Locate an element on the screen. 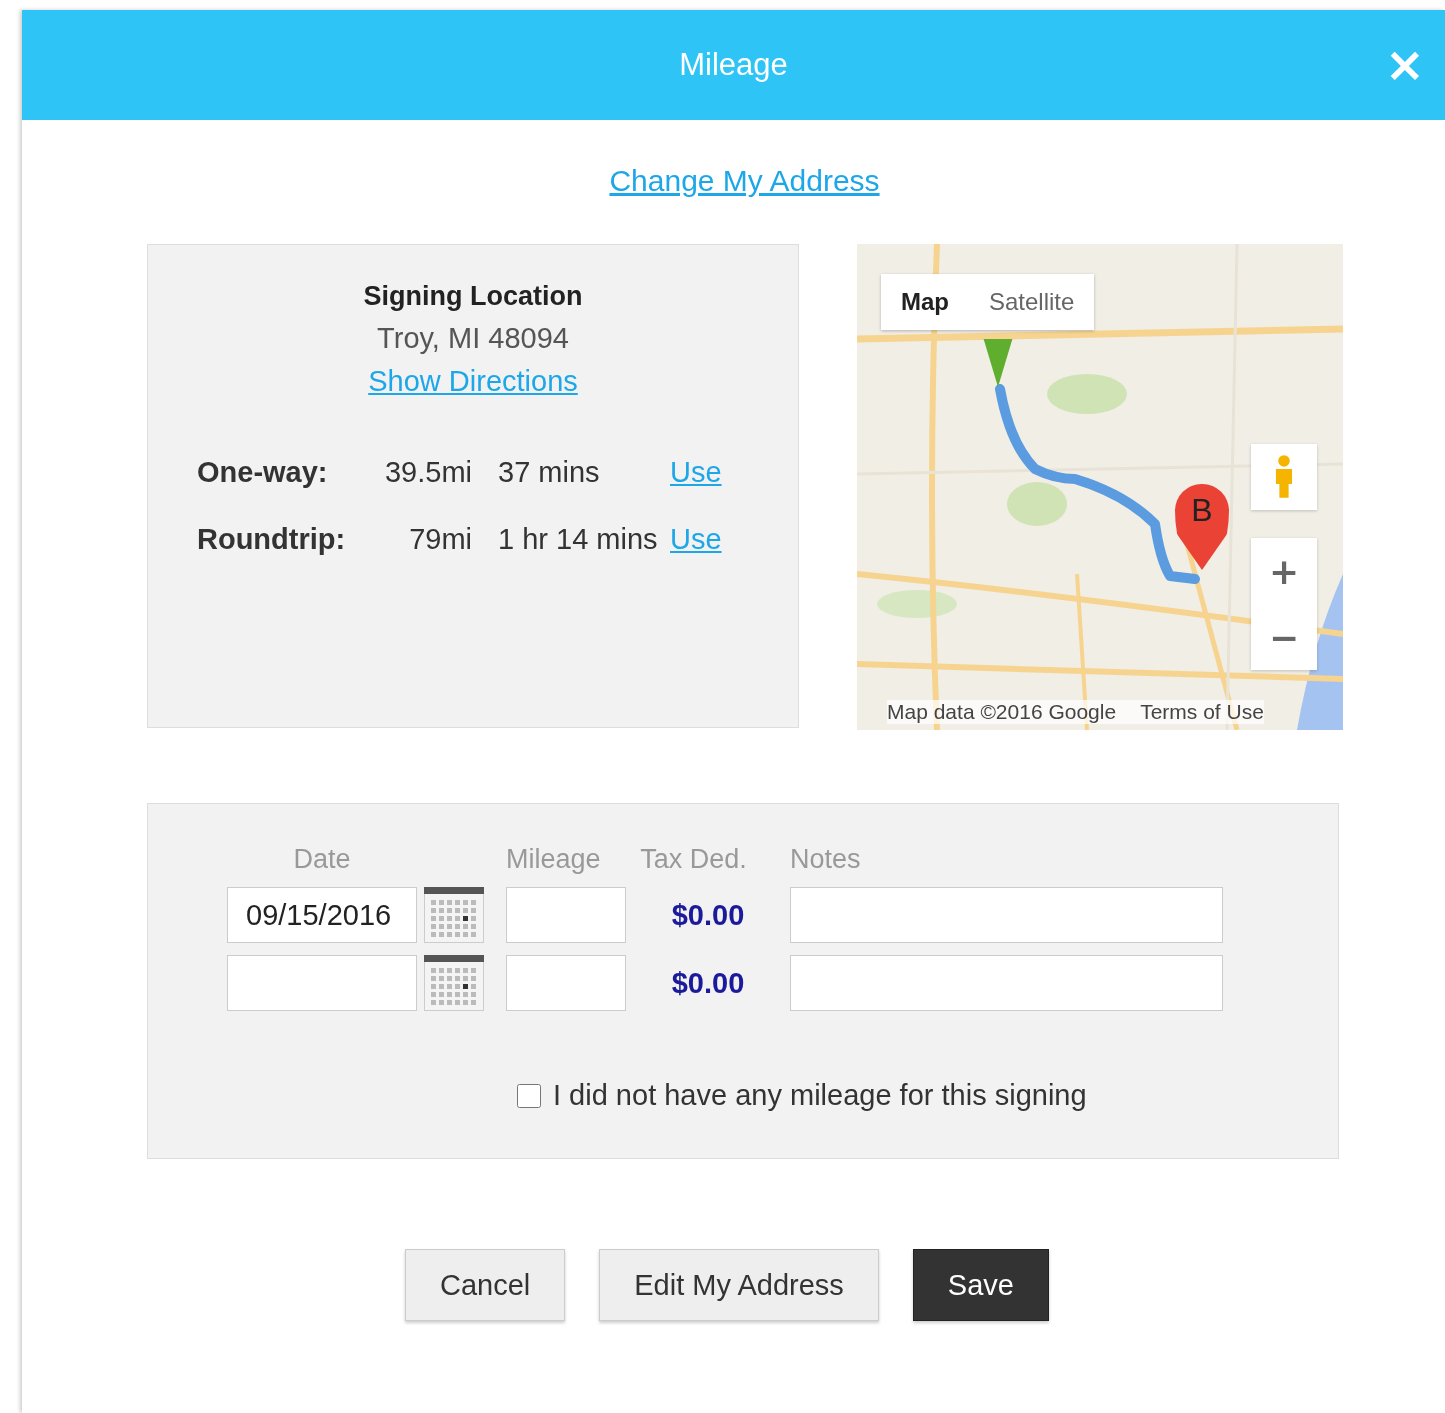 This screenshot has width=1445, height=1413. date-field: 09/15/2016 is located at coordinates (322, 915).